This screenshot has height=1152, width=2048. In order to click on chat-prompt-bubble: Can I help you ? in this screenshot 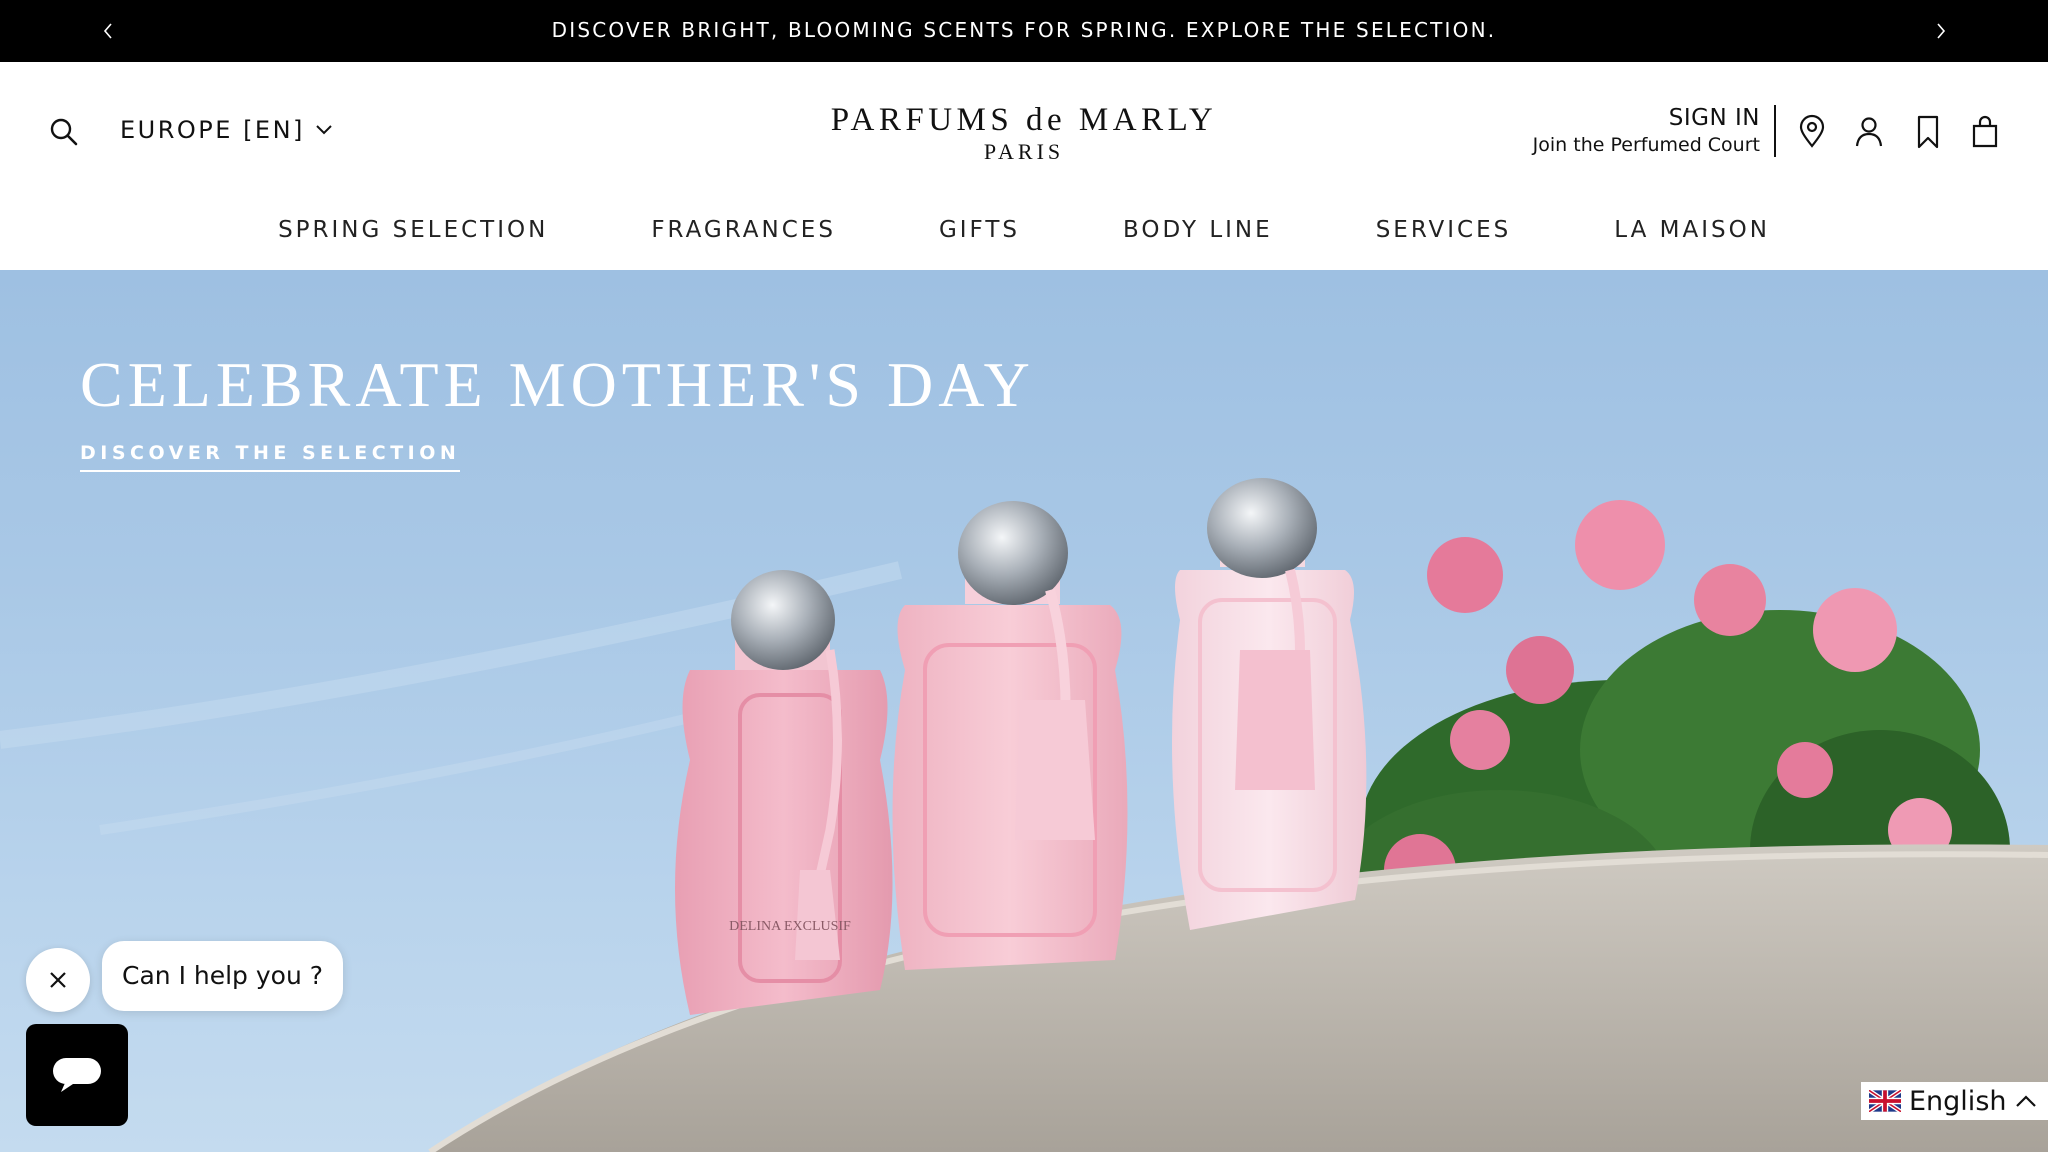, I will do `click(223, 976)`.